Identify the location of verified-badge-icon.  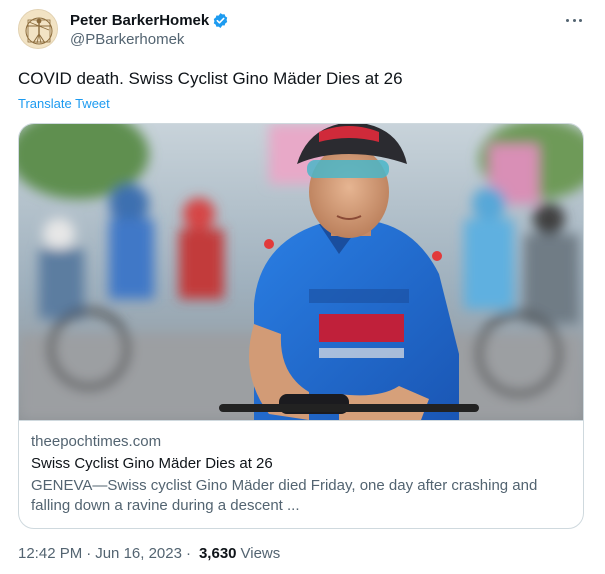
(220, 20).